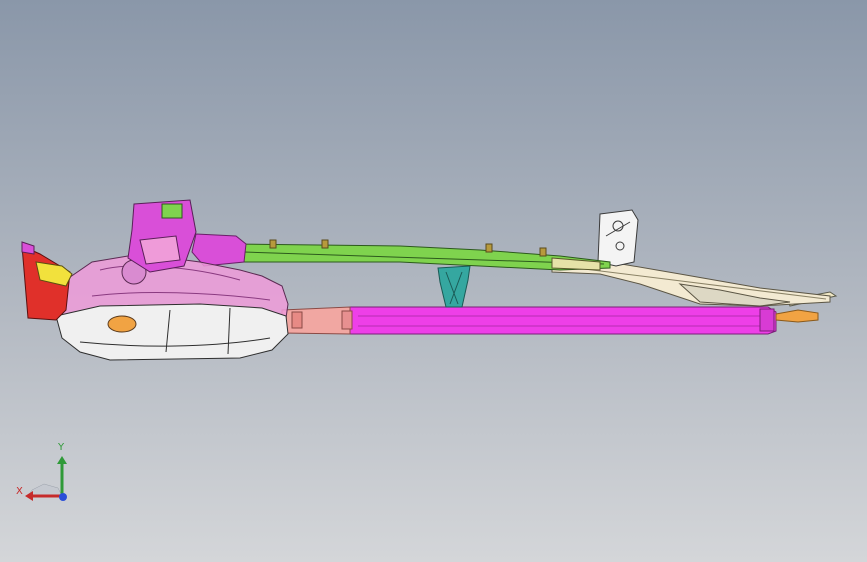 The height and width of the screenshot is (562, 867). Describe the element at coordinates (454, 286) in the screenshot. I see `center-brace` at that location.